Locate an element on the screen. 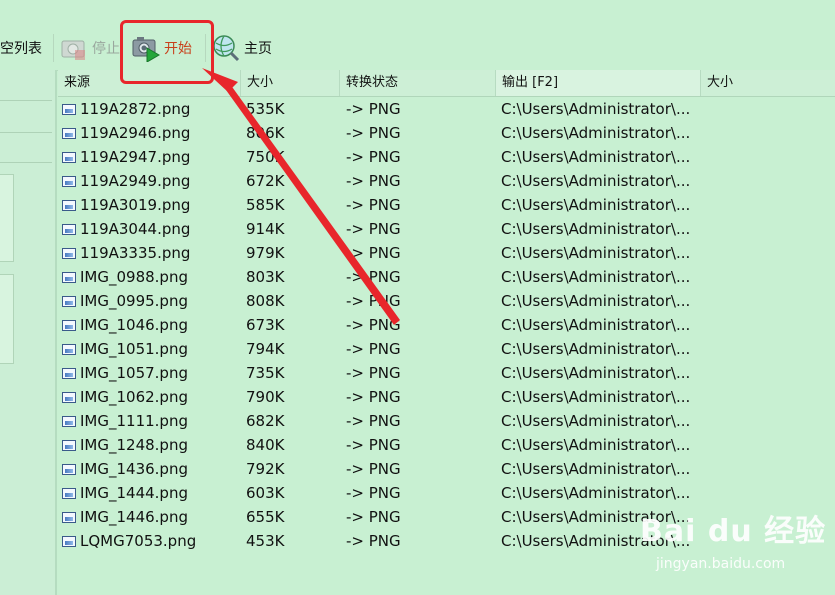 The width and height of the screenshot is (835, 595). file-name-cell: IMG_1062.png is located at coordinates (152, 397).